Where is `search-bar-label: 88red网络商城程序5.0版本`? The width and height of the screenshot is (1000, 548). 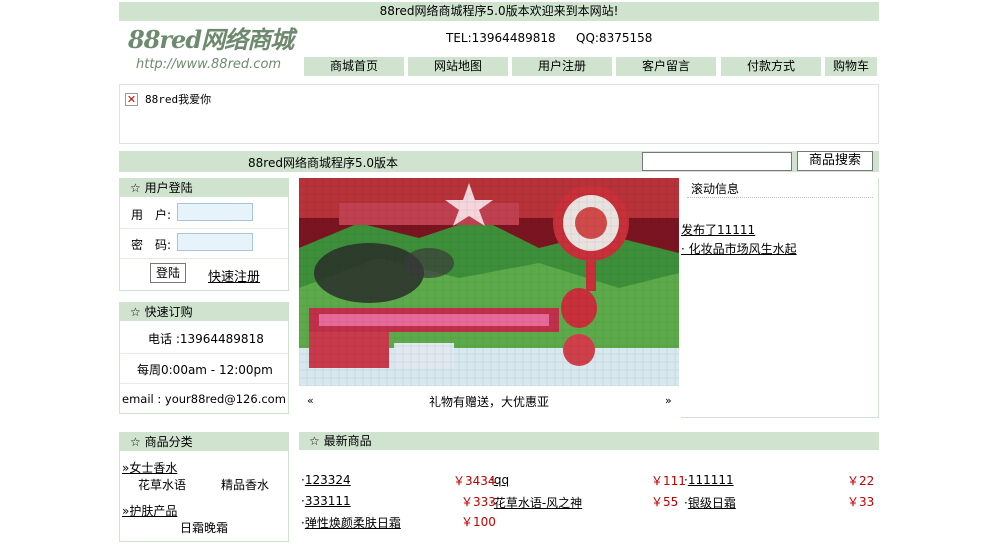 search-bar-label: 88red网络商城程序5.0版本 is located at coordinates (323, 163).